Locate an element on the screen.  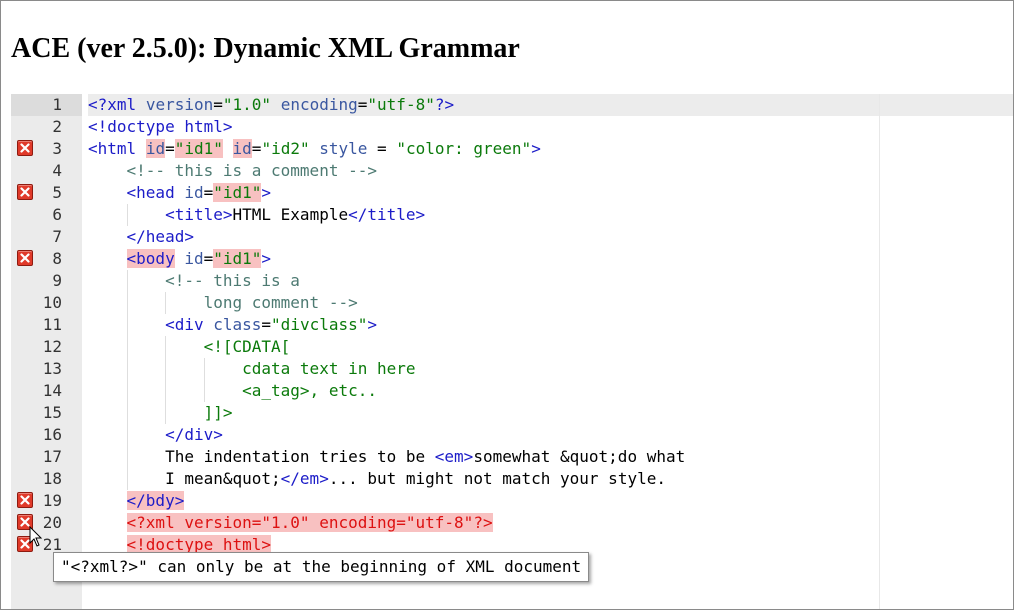
code-line: <!doctype html> is located at coordinates (160, 127).